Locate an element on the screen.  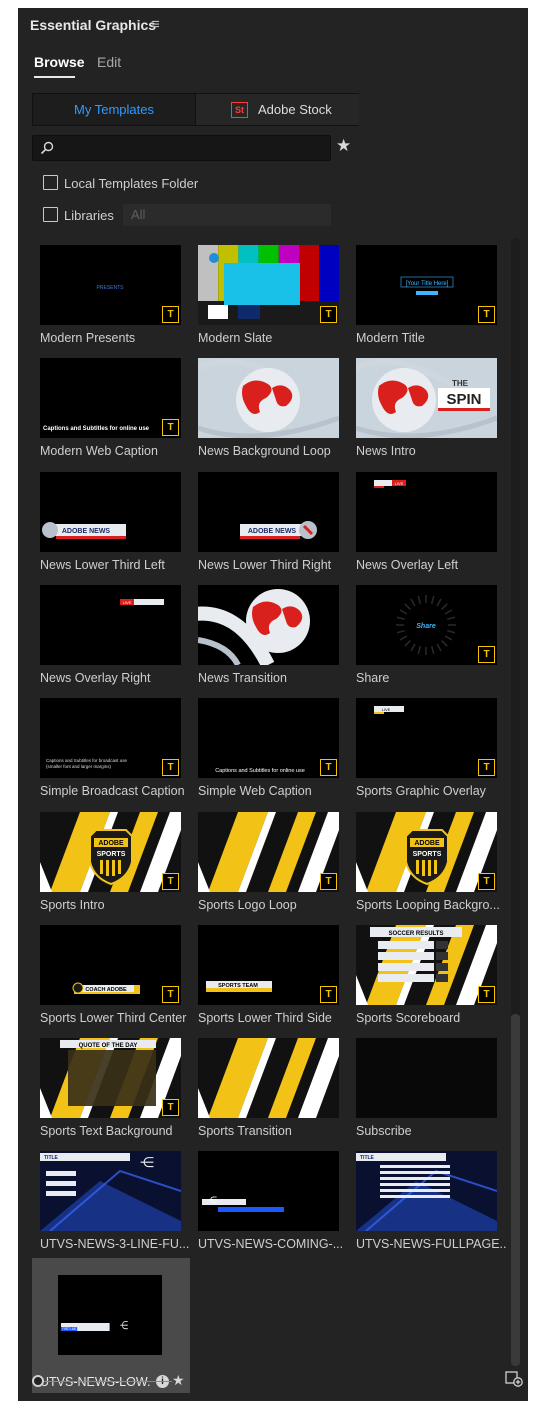
thumbnail-text: Share is located at coordinates (426, 626).